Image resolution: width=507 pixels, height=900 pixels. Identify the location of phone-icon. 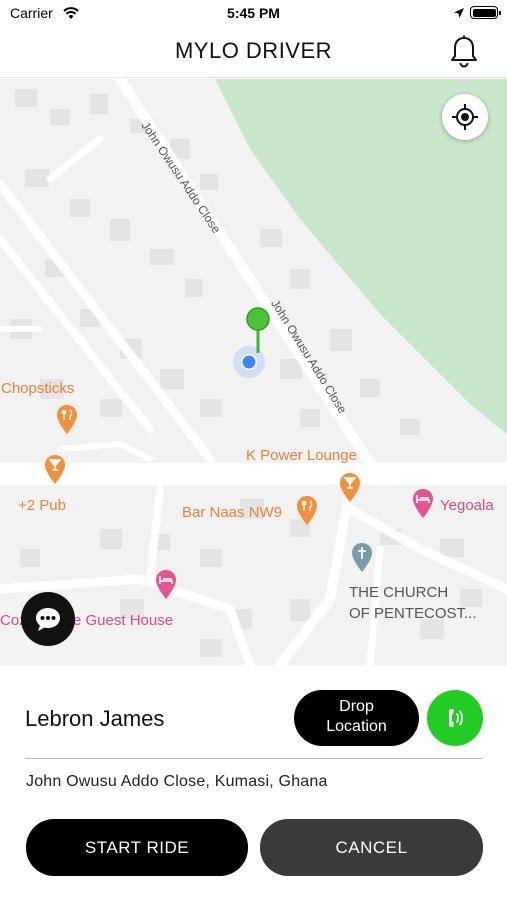
(456, 718).